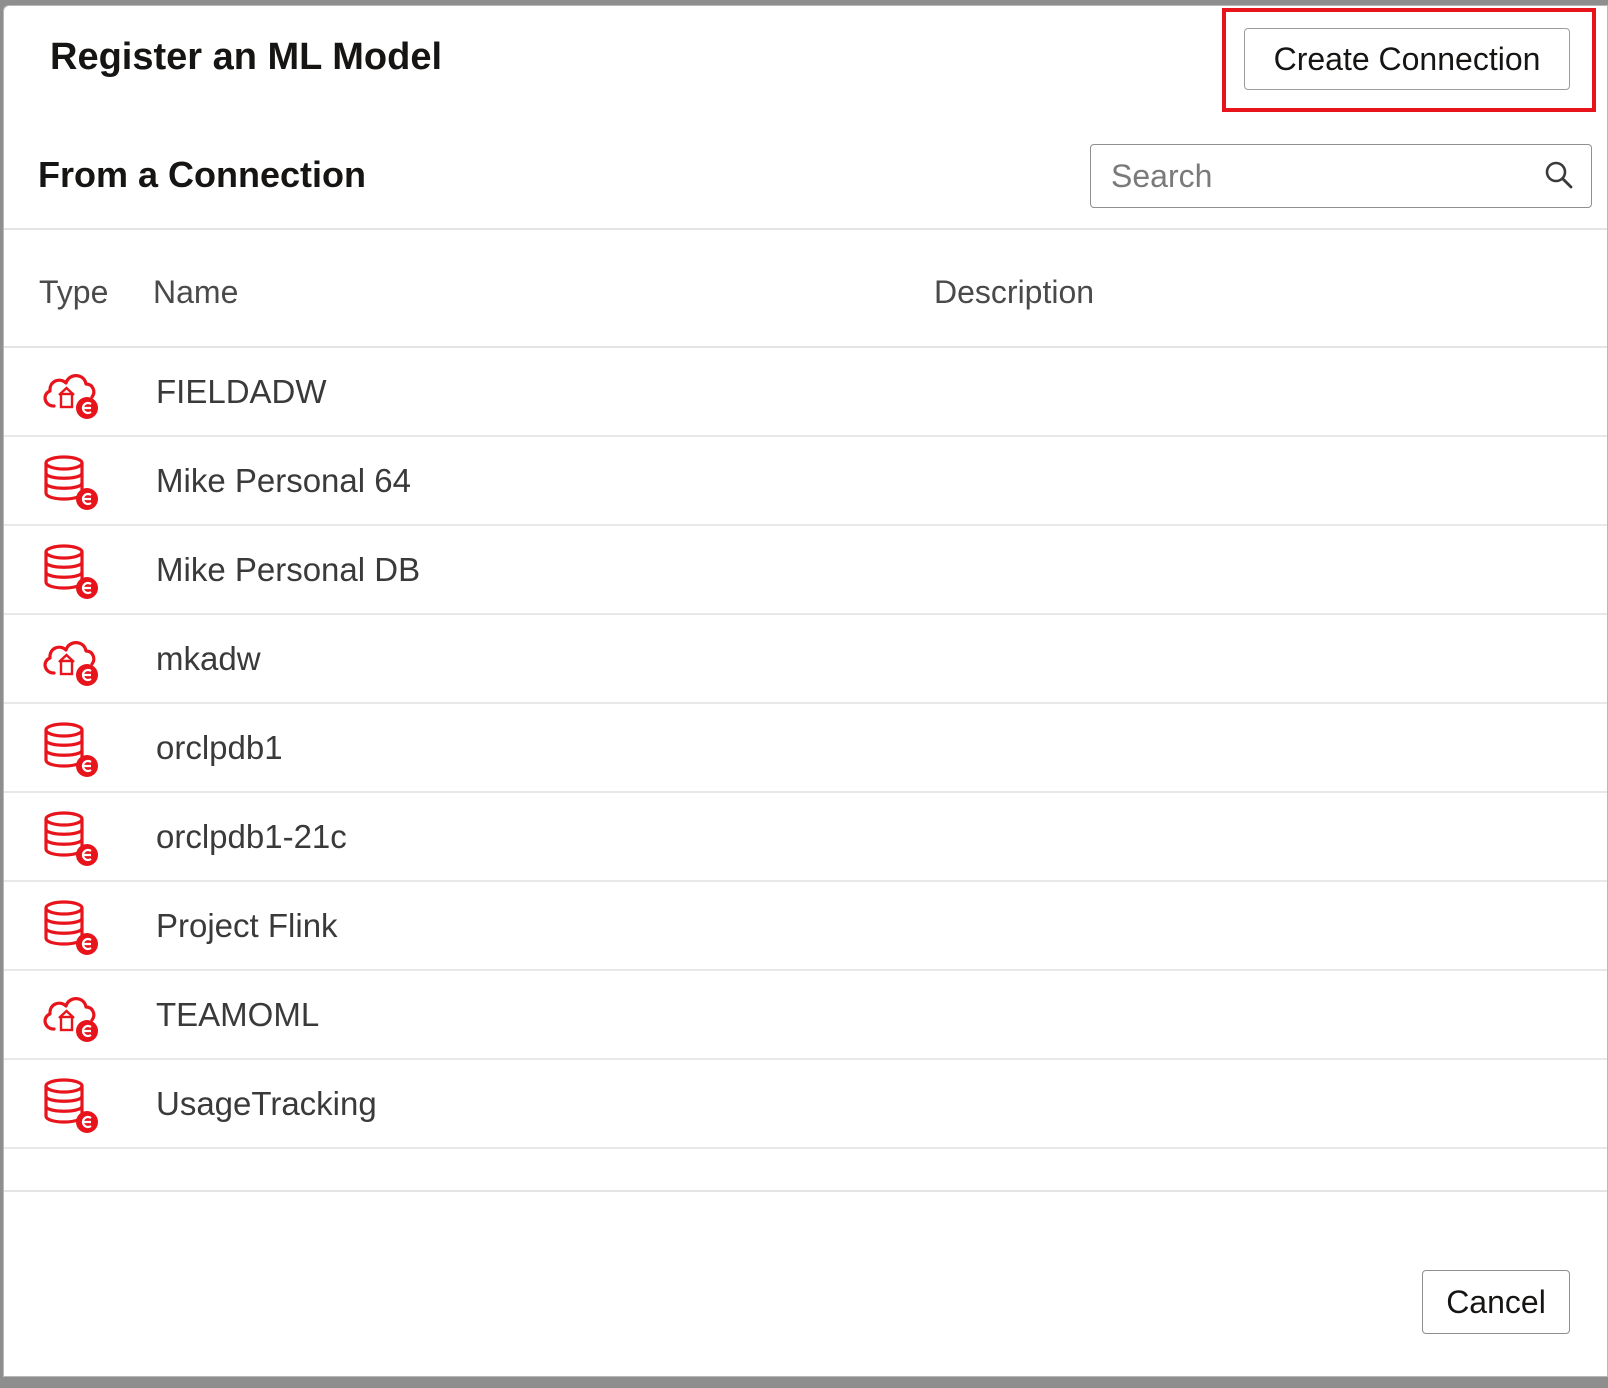 Image resolution: width=1608 pixels, height=1388 pixels. I want to click on table-row: UsageTracking, so click(805, 1104).